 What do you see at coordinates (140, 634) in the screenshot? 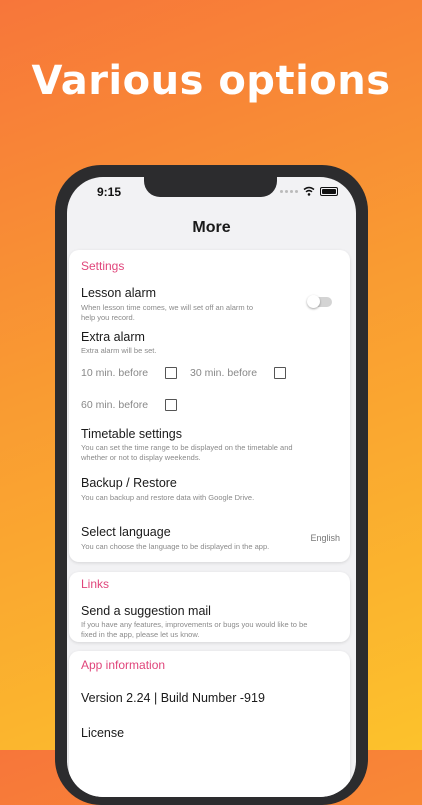
I see `suggestion-mail-desc-line2: fixed in the app, please let us know.` at bounding box center [140, 634].